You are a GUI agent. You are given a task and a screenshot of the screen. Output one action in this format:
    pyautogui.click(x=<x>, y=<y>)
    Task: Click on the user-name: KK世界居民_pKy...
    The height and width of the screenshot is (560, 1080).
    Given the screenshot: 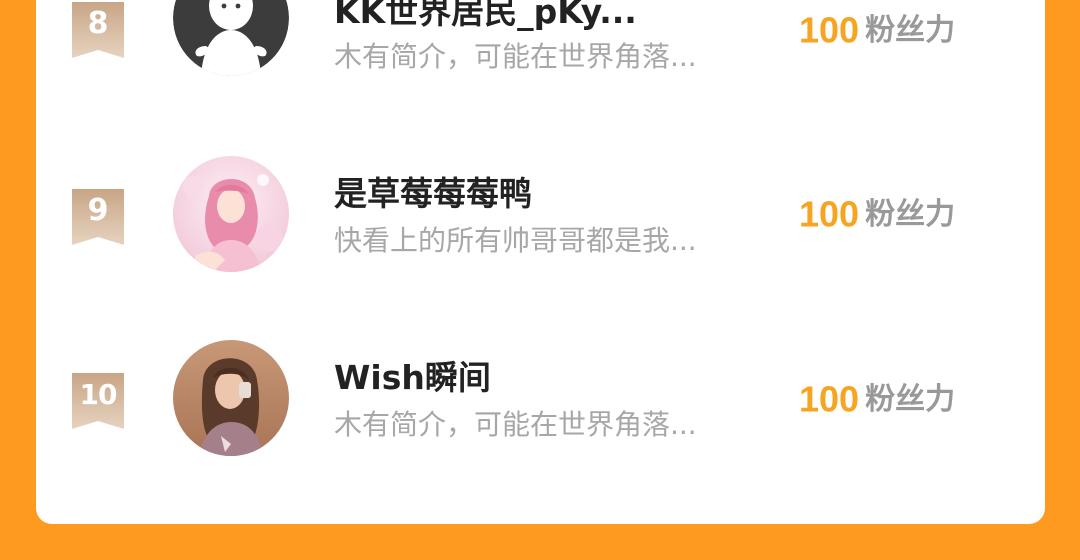 What is the action you would take?
    pyautogui.click(x=485, y=16)
    